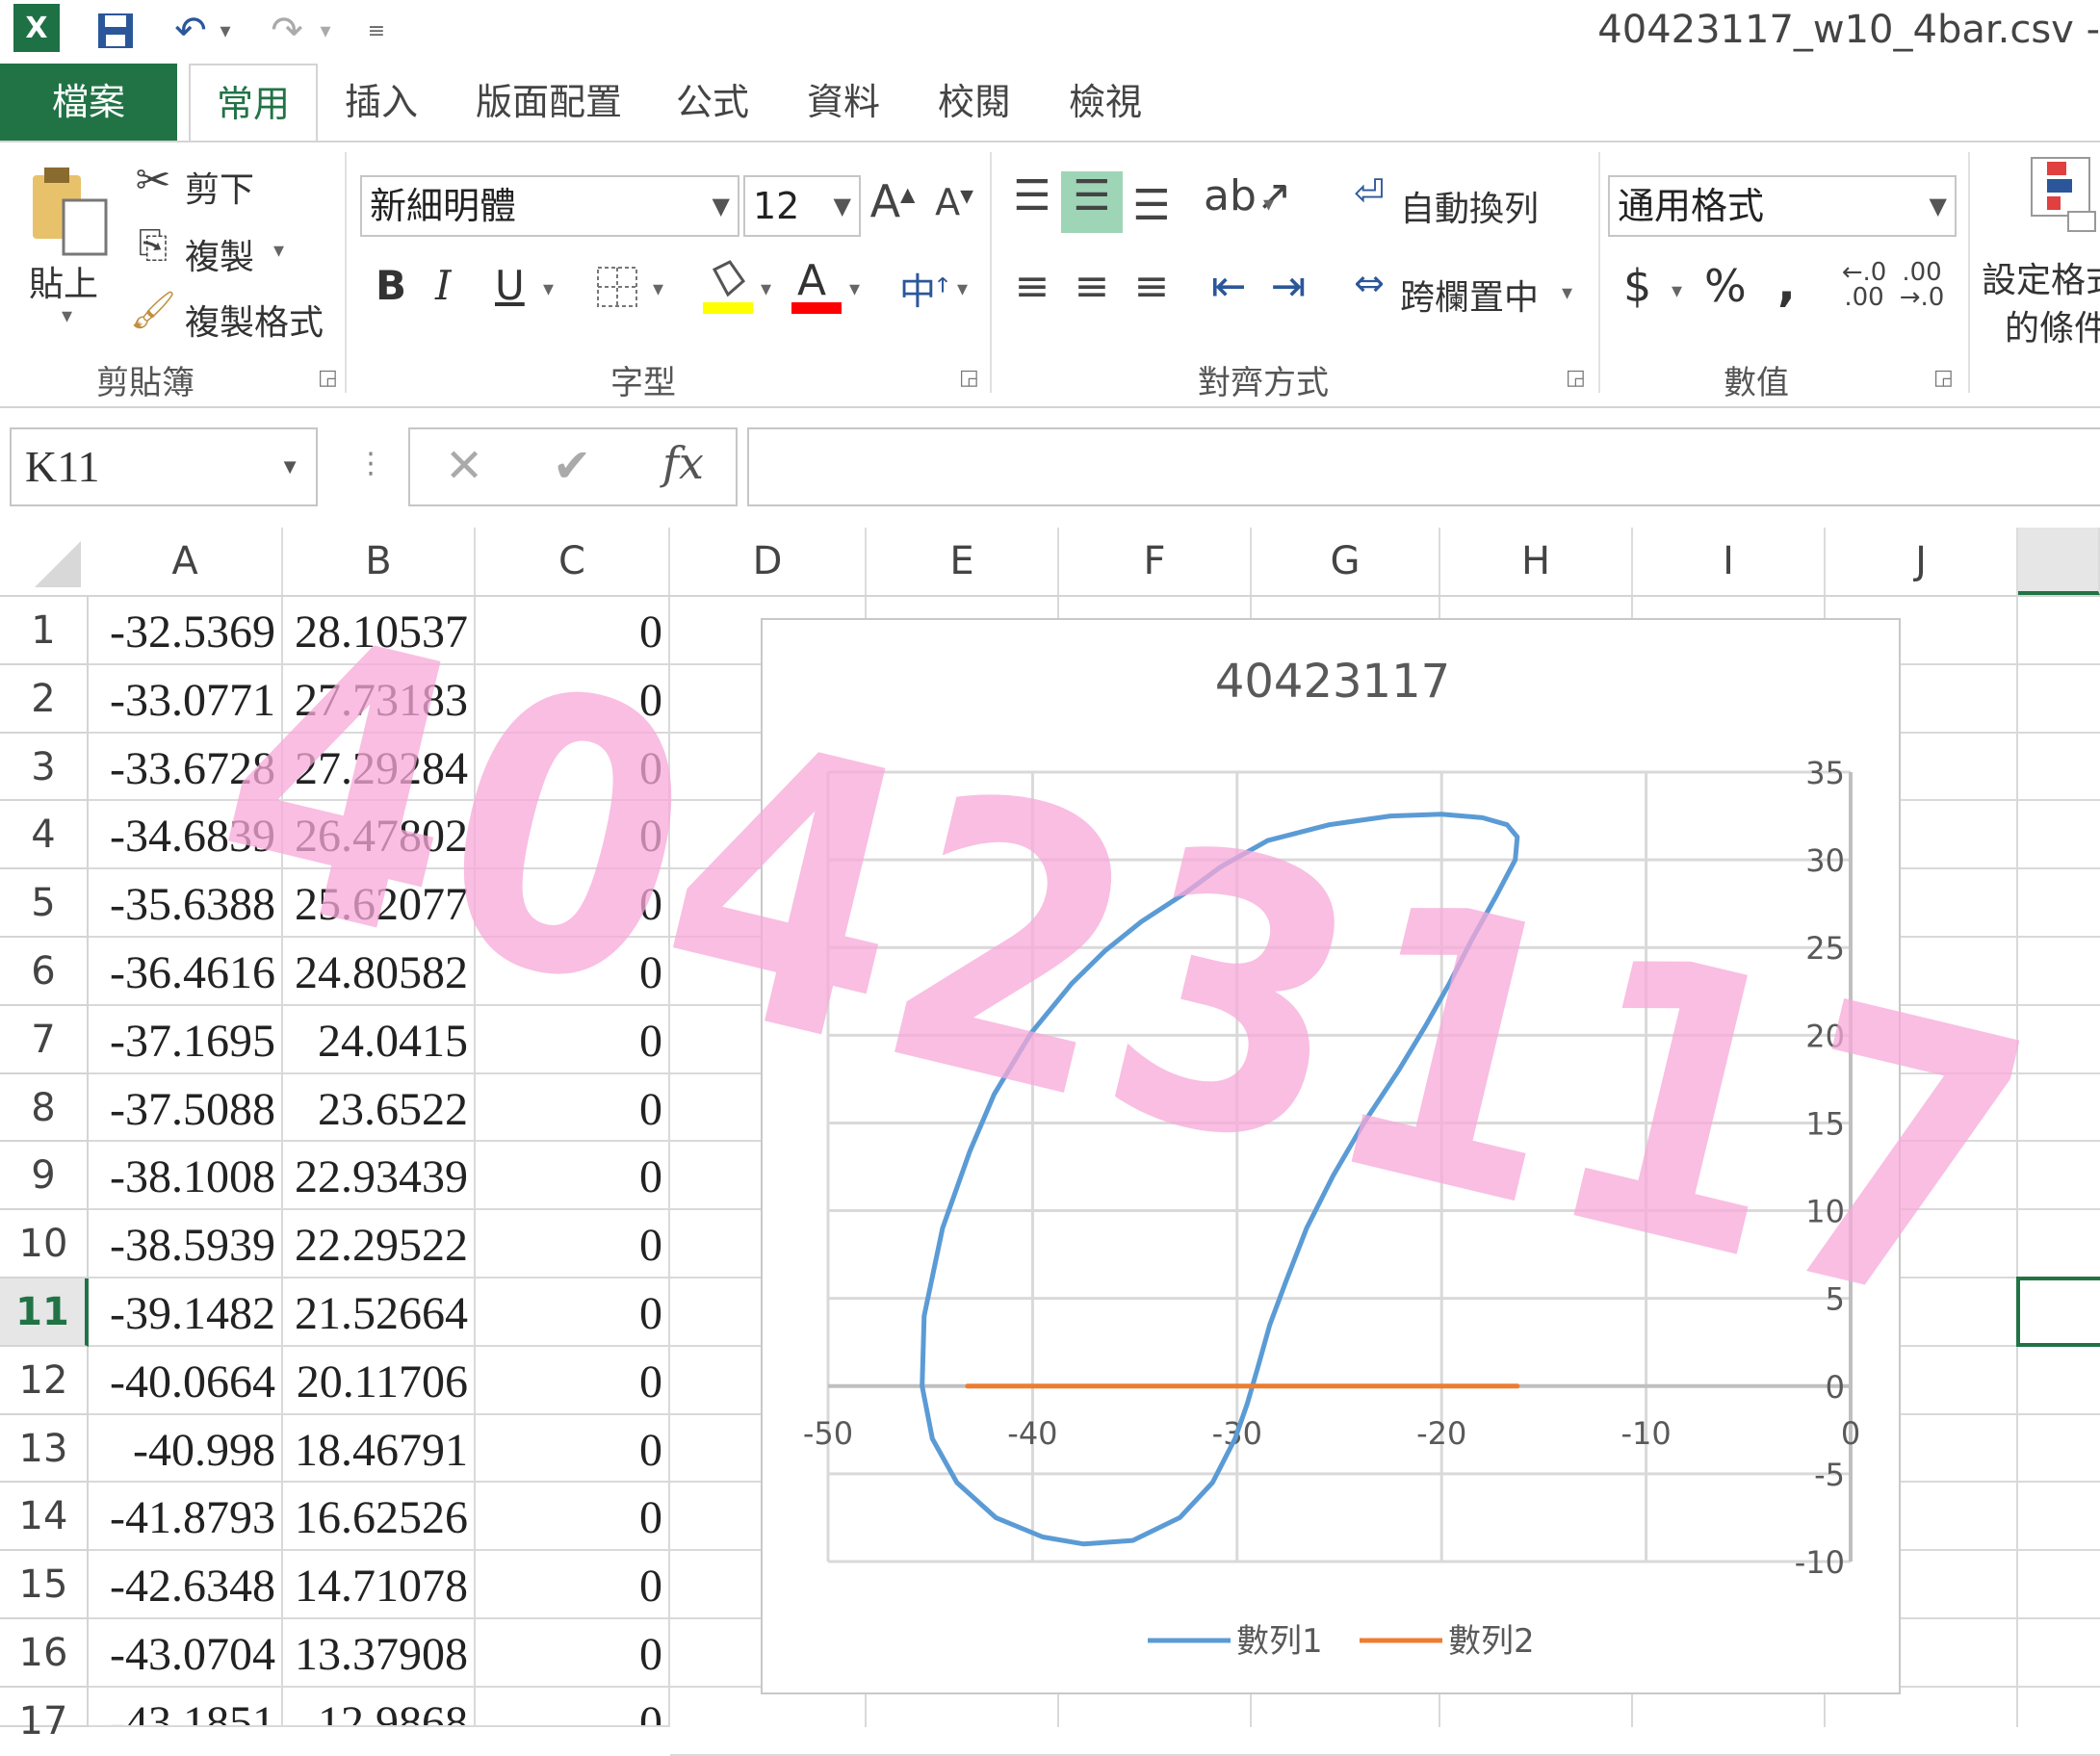 The image size is (2100, 1756). What do you see at coordinates (573, 768) in the screenshot?
I see `cell-c3: 0` at bounding box center [573, 768].